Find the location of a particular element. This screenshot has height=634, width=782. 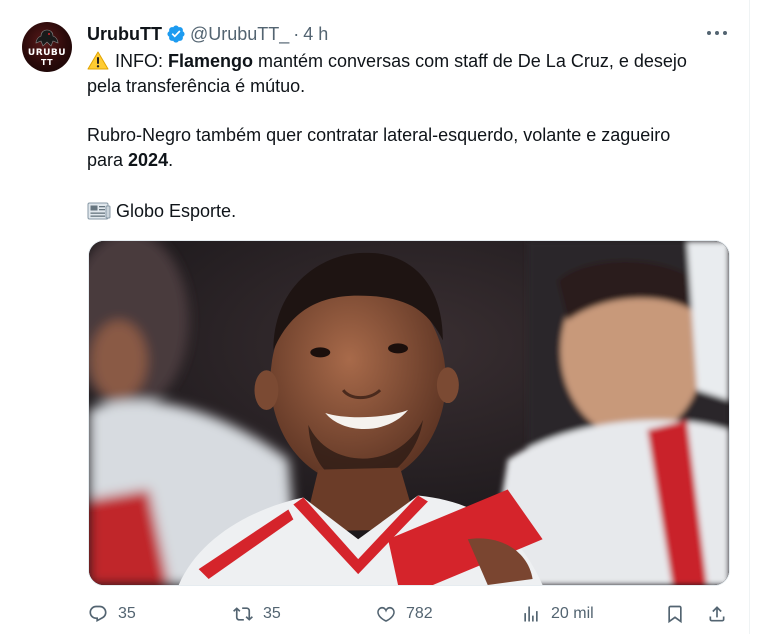

share-button is located at coordinates (717, 614).